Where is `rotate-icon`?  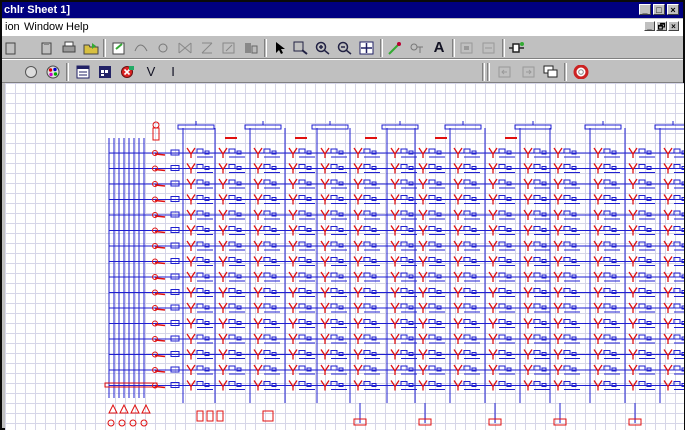
rotate-icon is located at coordinates (207, 47).